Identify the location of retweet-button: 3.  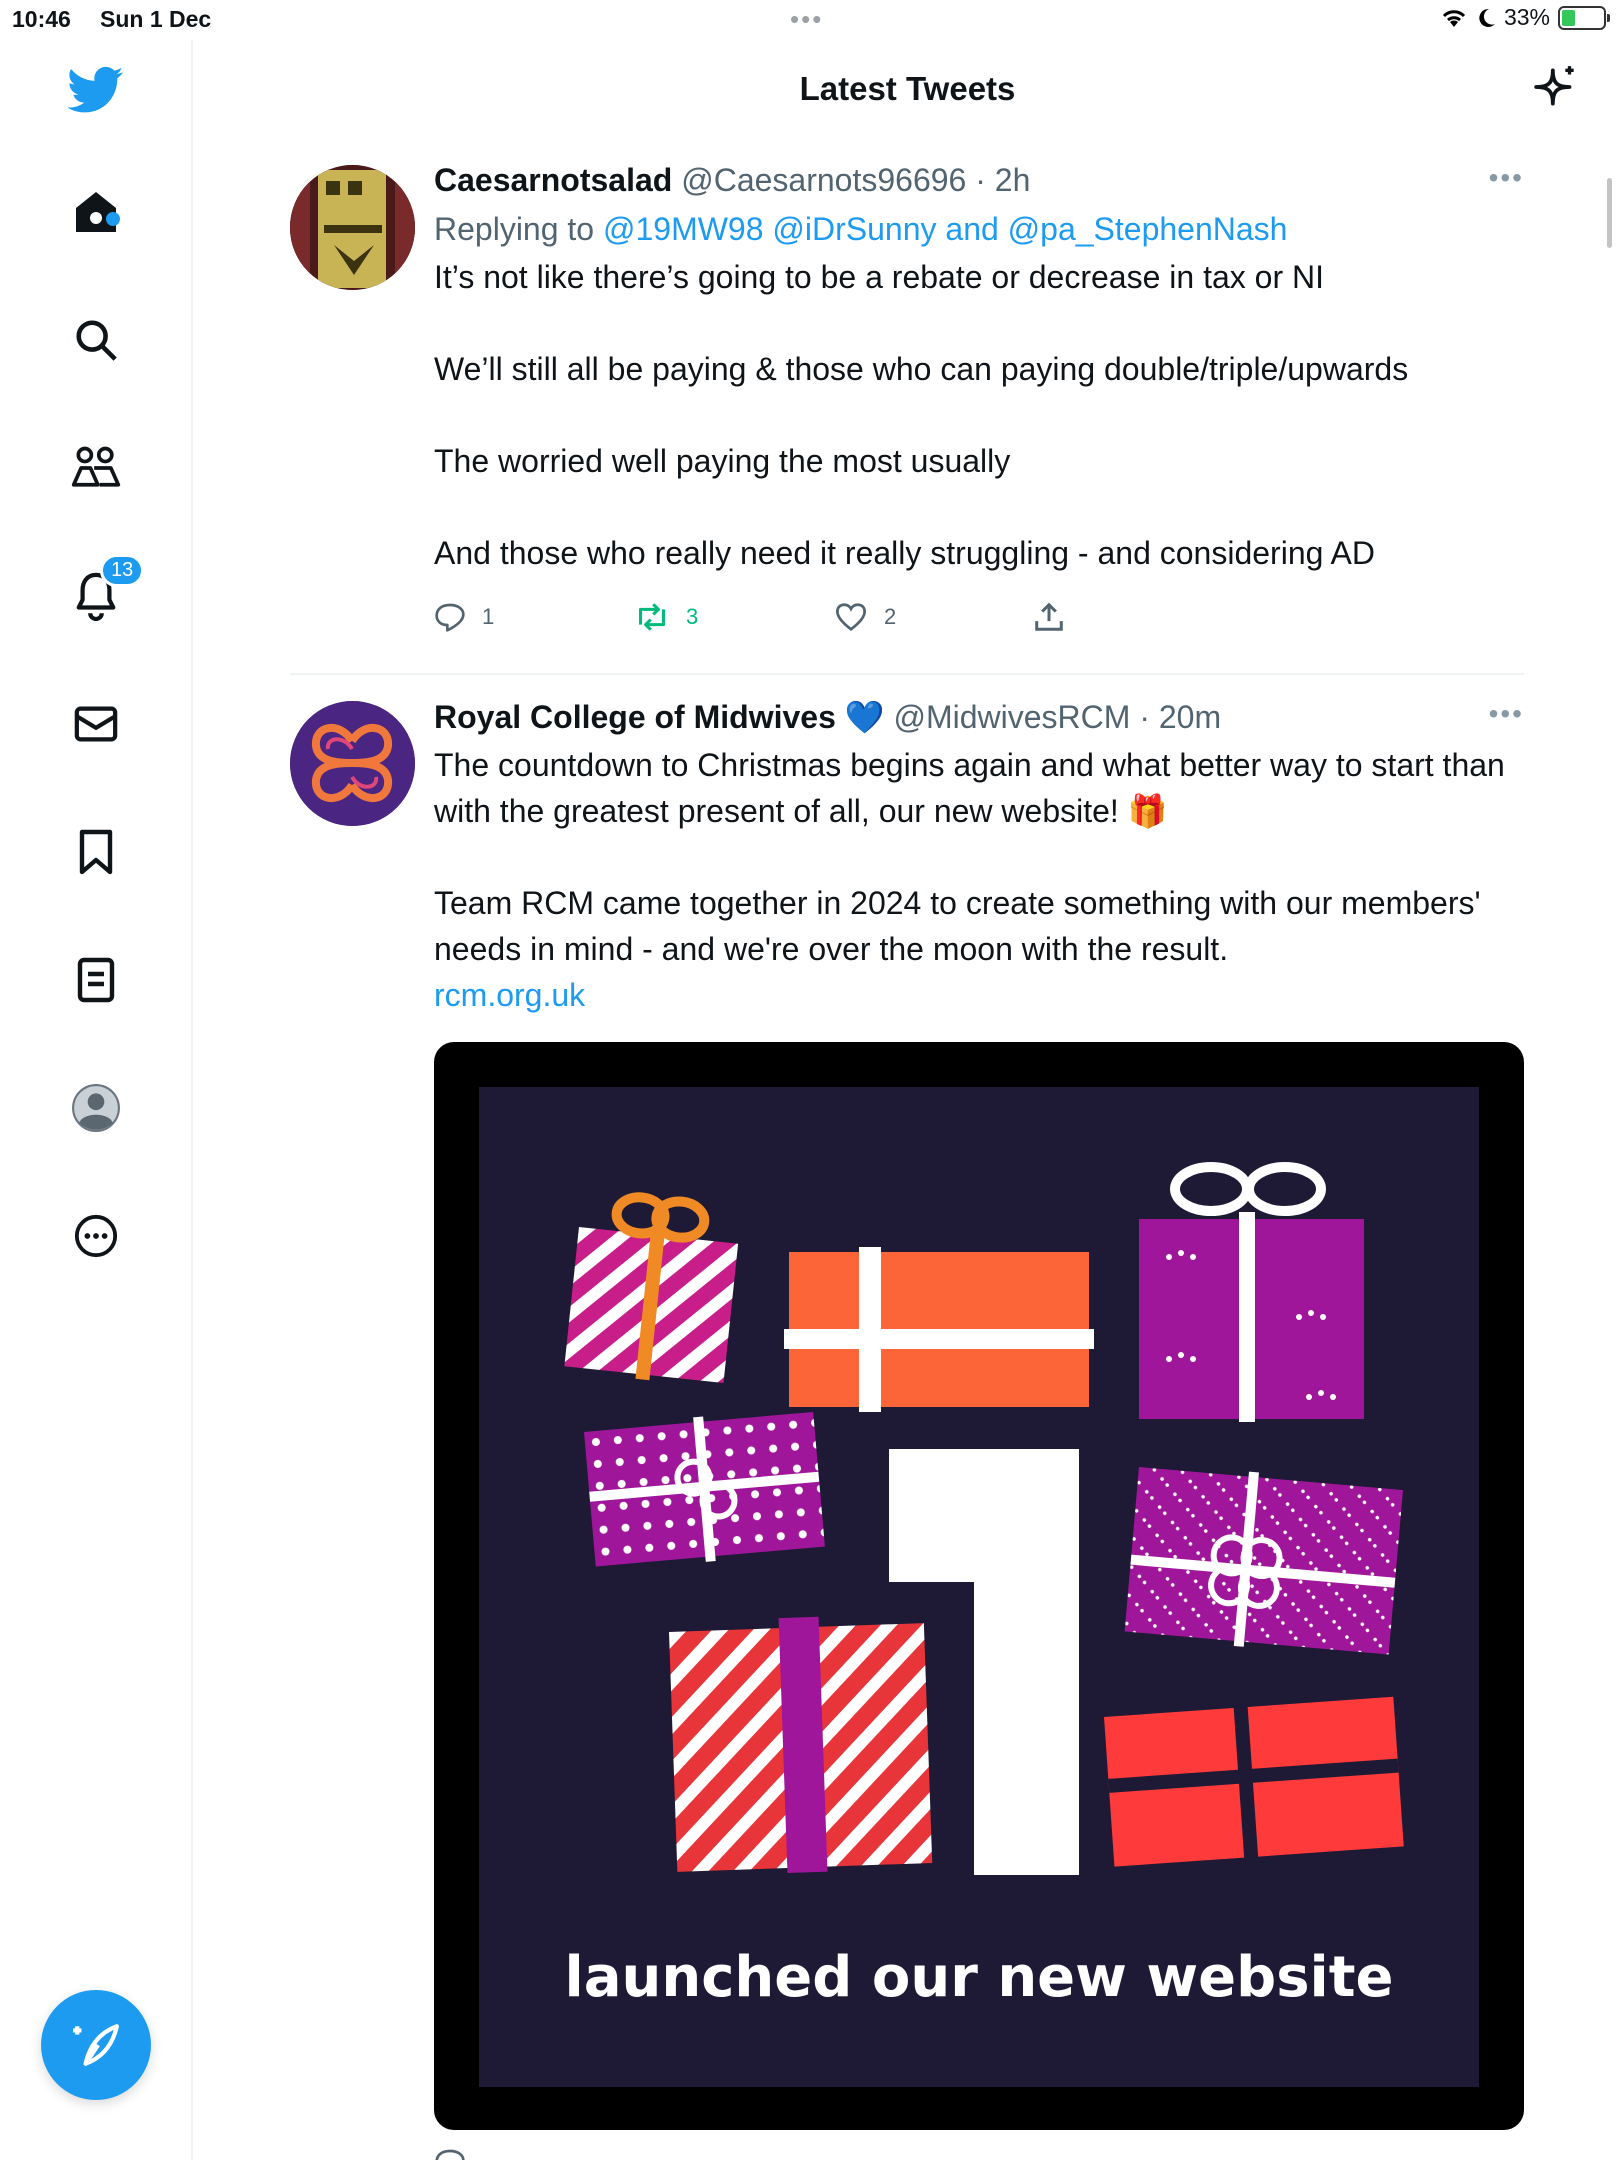
(734, 617).